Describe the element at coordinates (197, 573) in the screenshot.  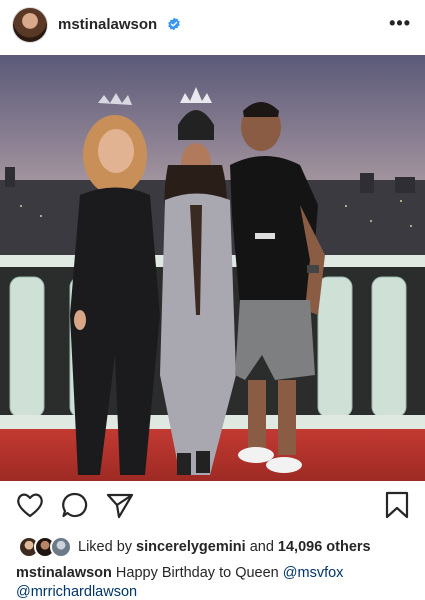
I see `caption-text: Happy Birthday to Queen` at that location.